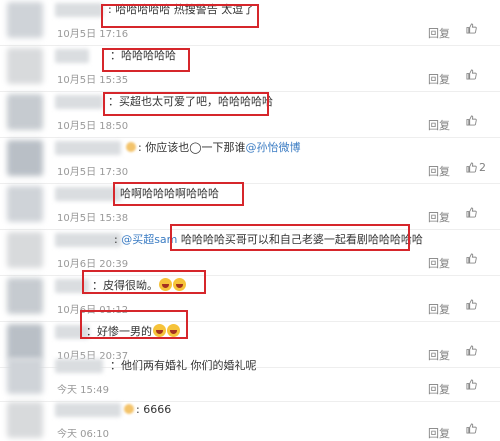 This screenshot has height=441, width=500. I want to click on comment-time: 10月6日 20:39, so click(93, 264).